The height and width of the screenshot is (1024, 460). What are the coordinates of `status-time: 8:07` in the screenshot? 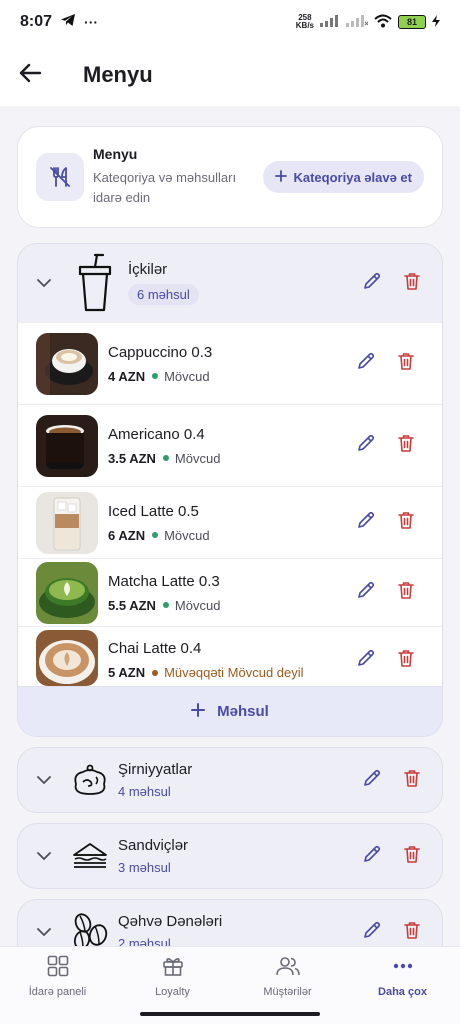 It's located at (36, 21).